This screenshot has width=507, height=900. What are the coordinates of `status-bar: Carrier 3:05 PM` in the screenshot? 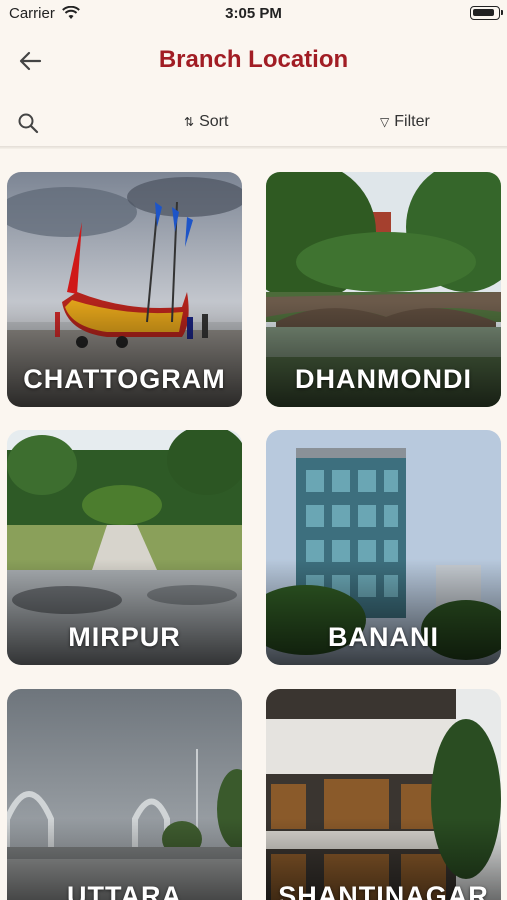 It's located at (253, 14).